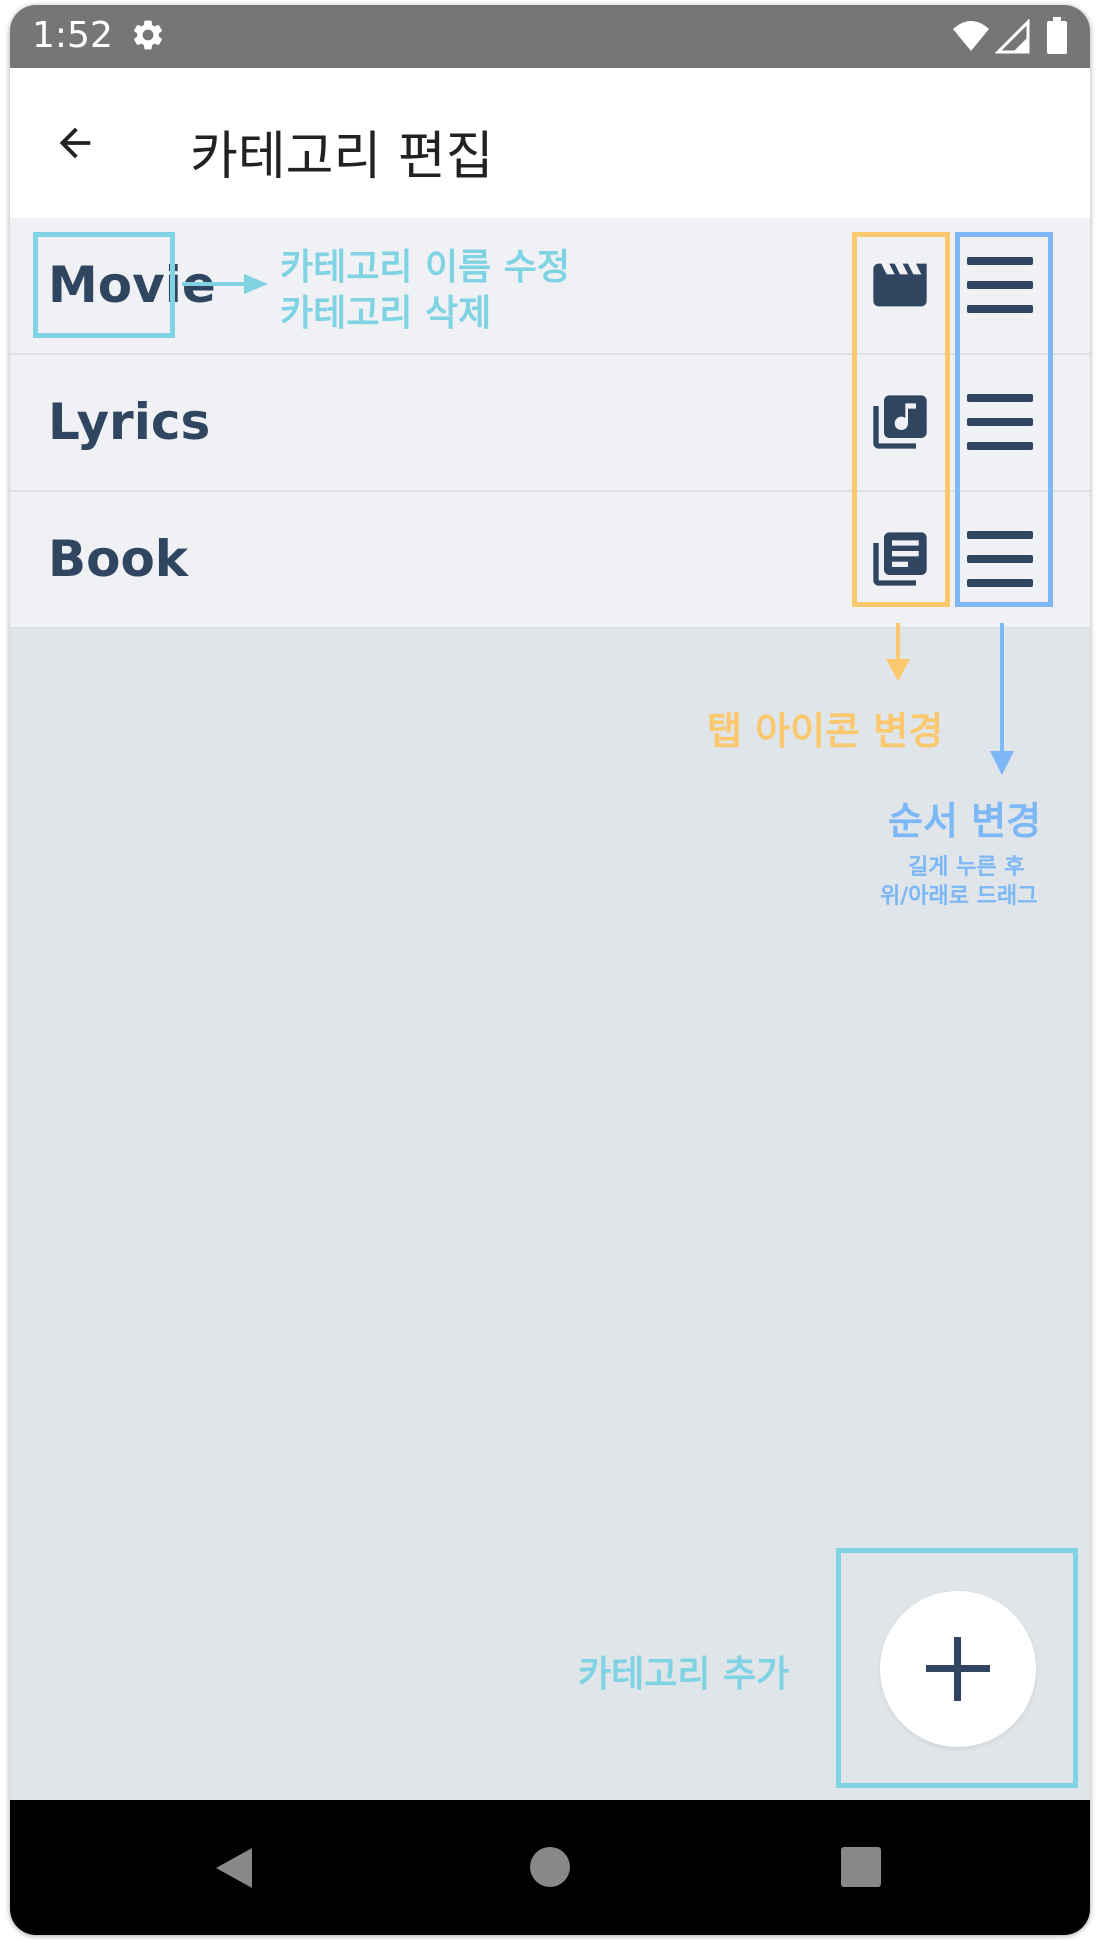  What do you see at coordinates (225, 286) in the screenshot?
I see `arrow-right-icon` at bounding box center [225, 286].